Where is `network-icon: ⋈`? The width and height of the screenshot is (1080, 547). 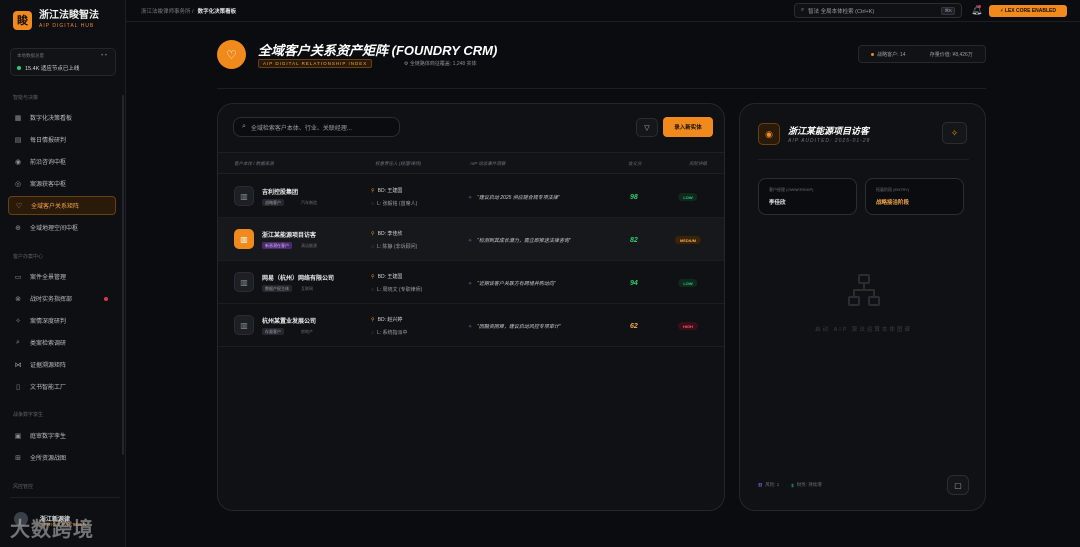 network-icon: ⋈ is located at coordinates (18, 365).